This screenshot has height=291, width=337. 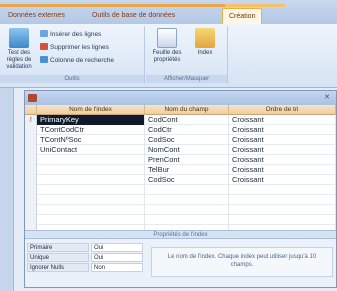 I want to click on table-row: TContNºSoc CodSoc Croissant, so click(x=180, y=140).